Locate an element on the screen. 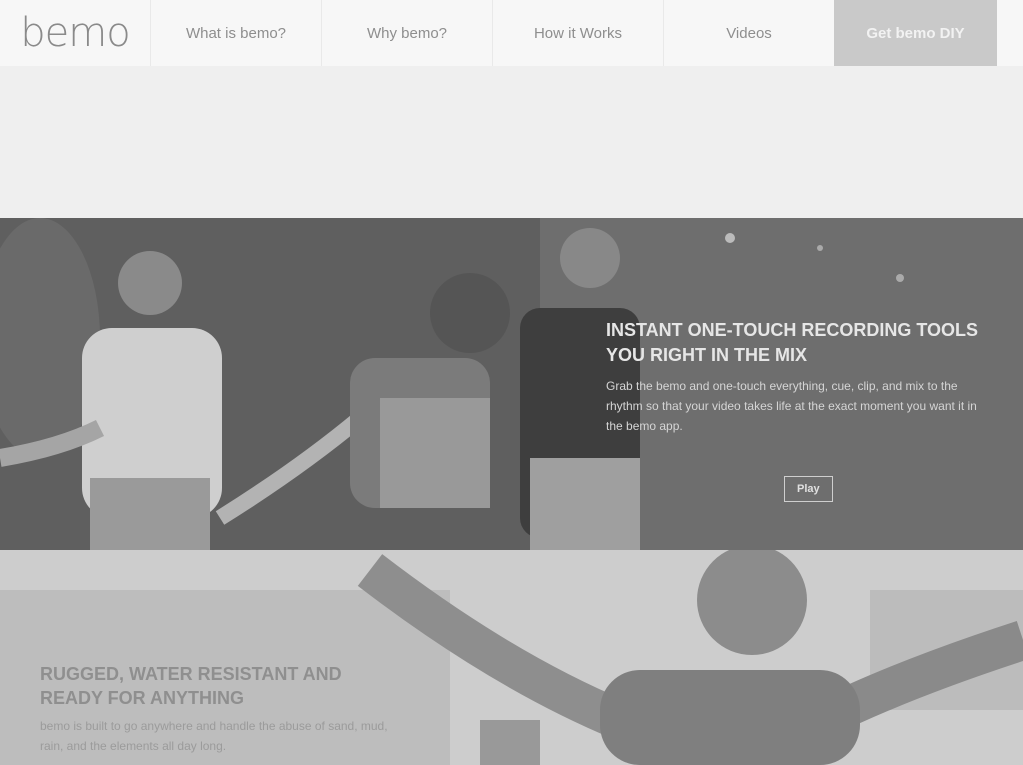 This screenshot has width=1023, height=765. nav-item-videos: Videos is located at coordinates (748, 33).